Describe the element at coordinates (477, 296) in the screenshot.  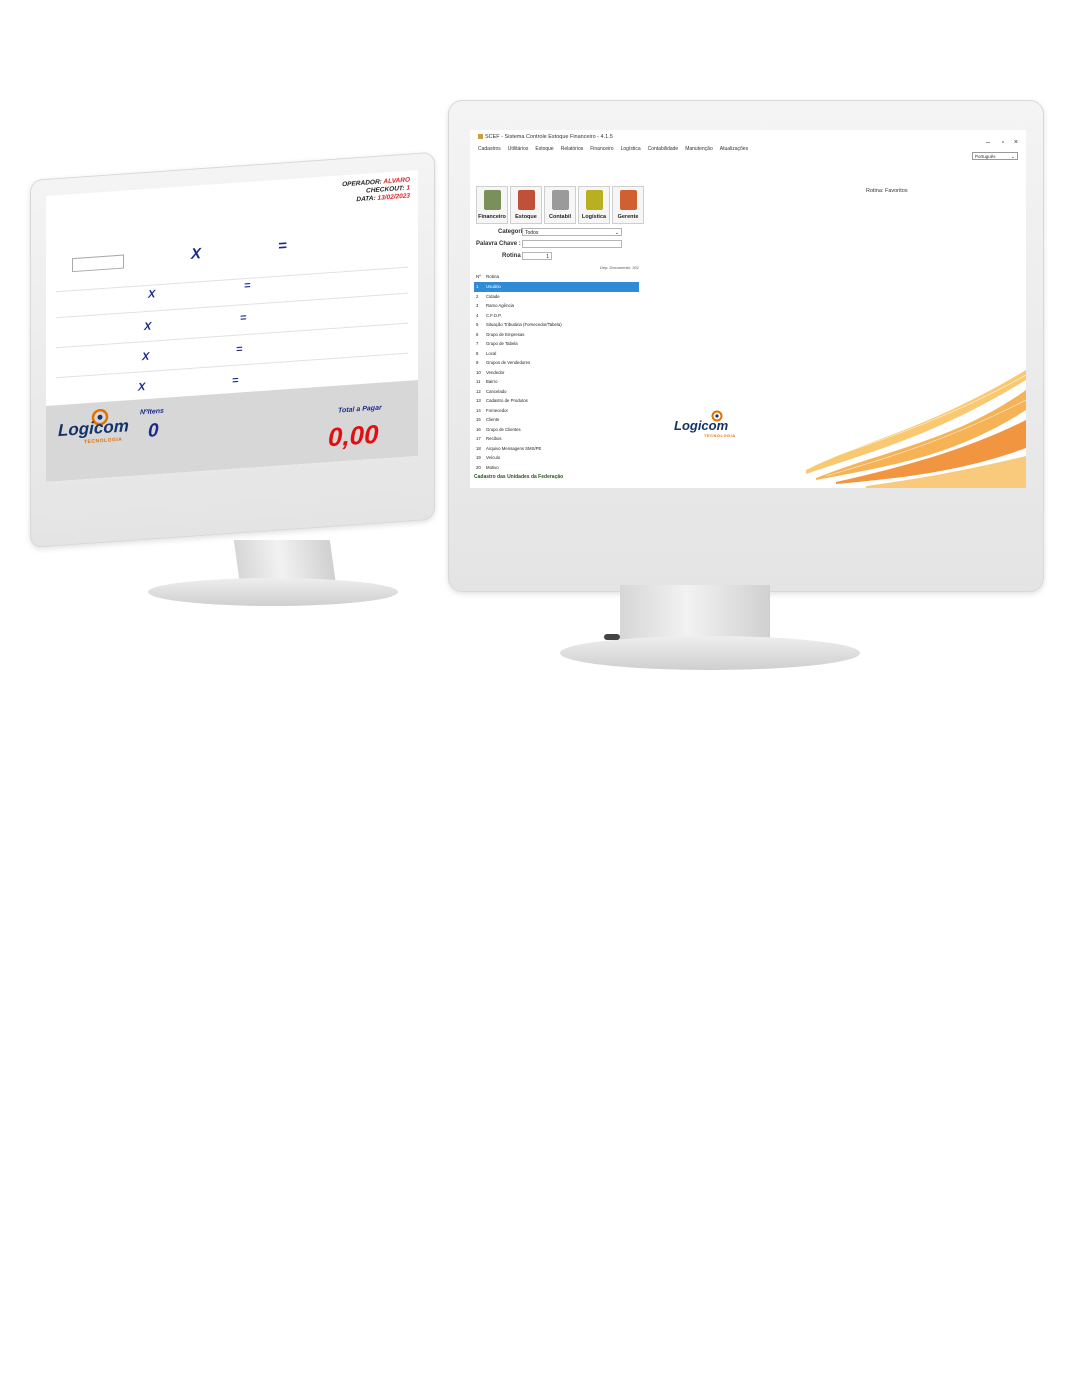
I see `item-number: 2` at that location.